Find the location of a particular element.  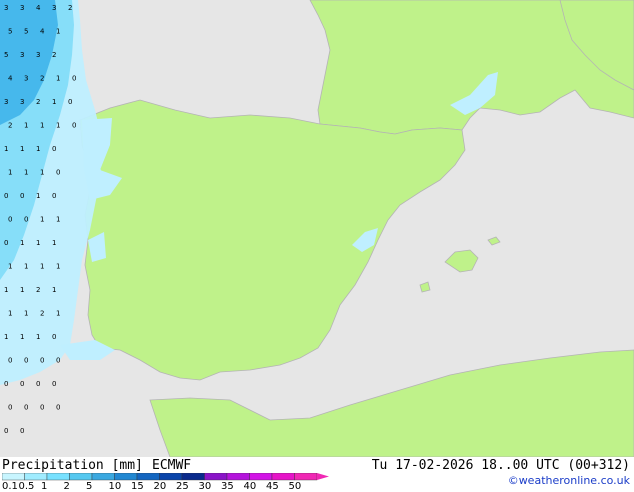

scale-label: 0.5 is located at coordinates (26, 486).